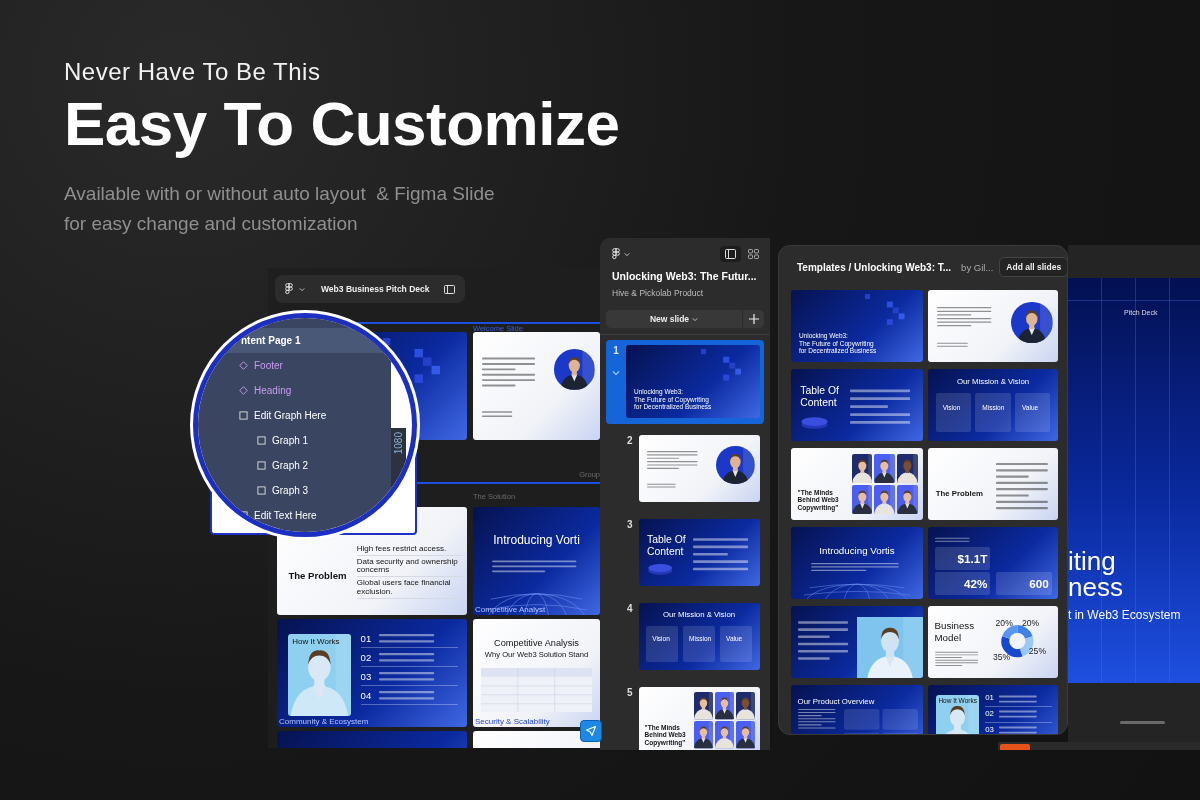 This screenshot has height=800, width=1200. I want to click on deck-subtitle: Hive & Pickolab Product, so click(658, 292).